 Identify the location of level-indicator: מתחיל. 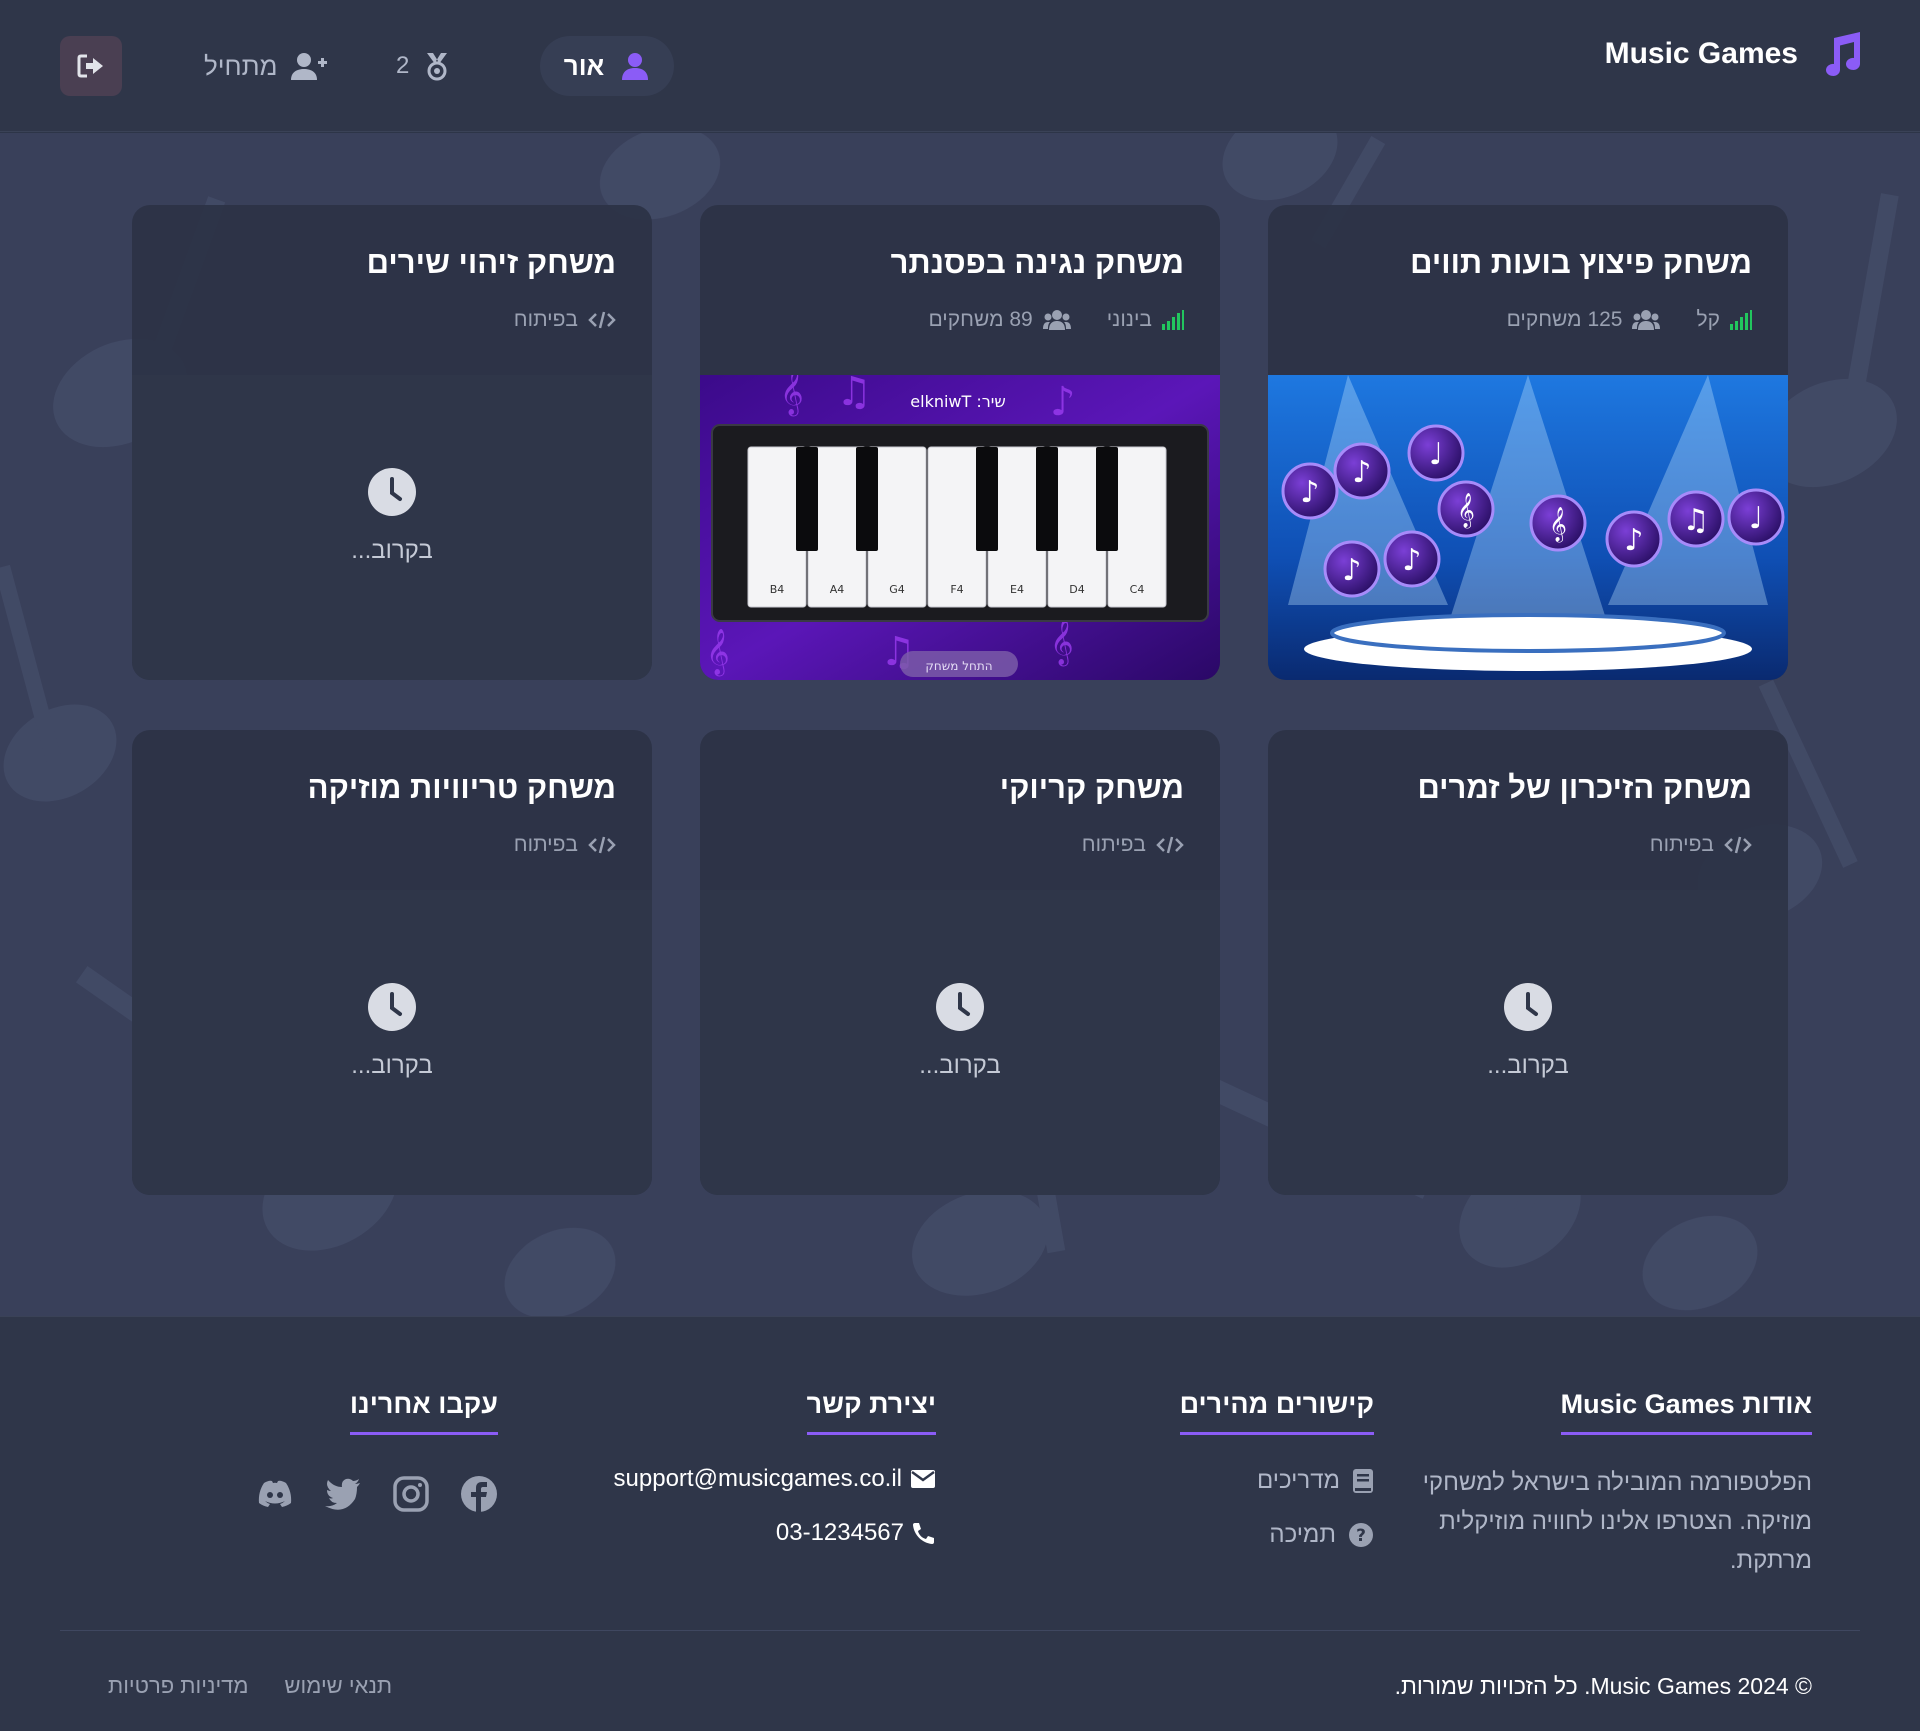
(266, 66).